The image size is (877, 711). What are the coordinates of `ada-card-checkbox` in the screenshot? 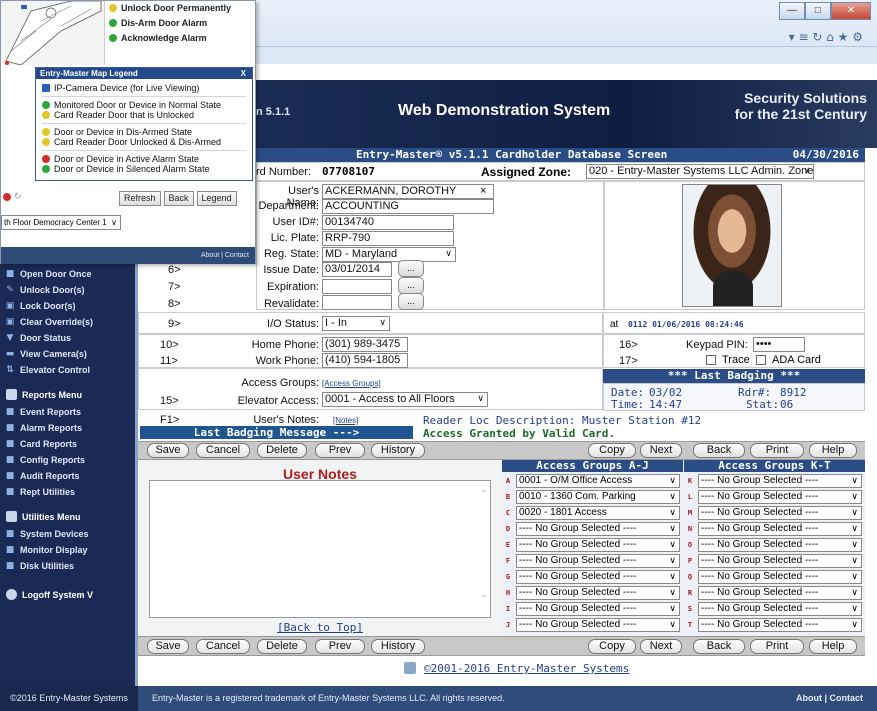 It's located at (761, 360).